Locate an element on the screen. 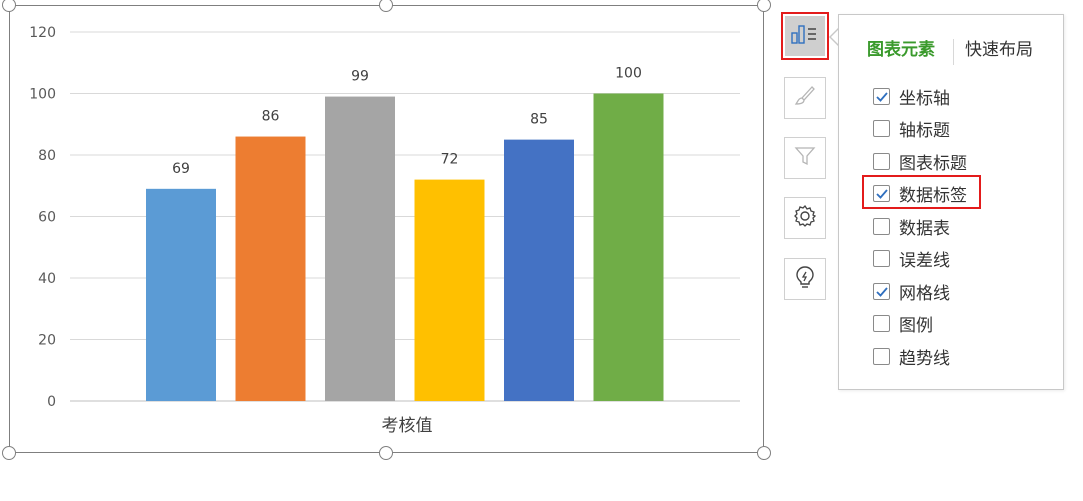 This screenshot has height=501, width=1083. option-data-labels: 数据标签 is located at coordinates (920, 194).